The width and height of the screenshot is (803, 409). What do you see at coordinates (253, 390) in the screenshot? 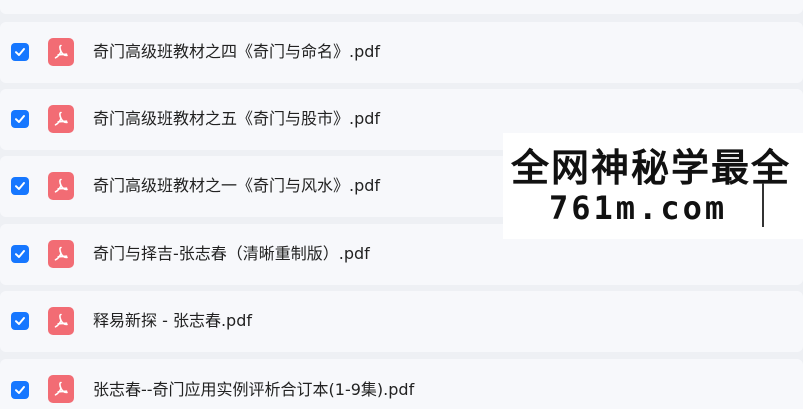
I see `file-name: 张志春--奇门应用实例评析合订本(1-9集).pdf` at bounding box center [253, 390].